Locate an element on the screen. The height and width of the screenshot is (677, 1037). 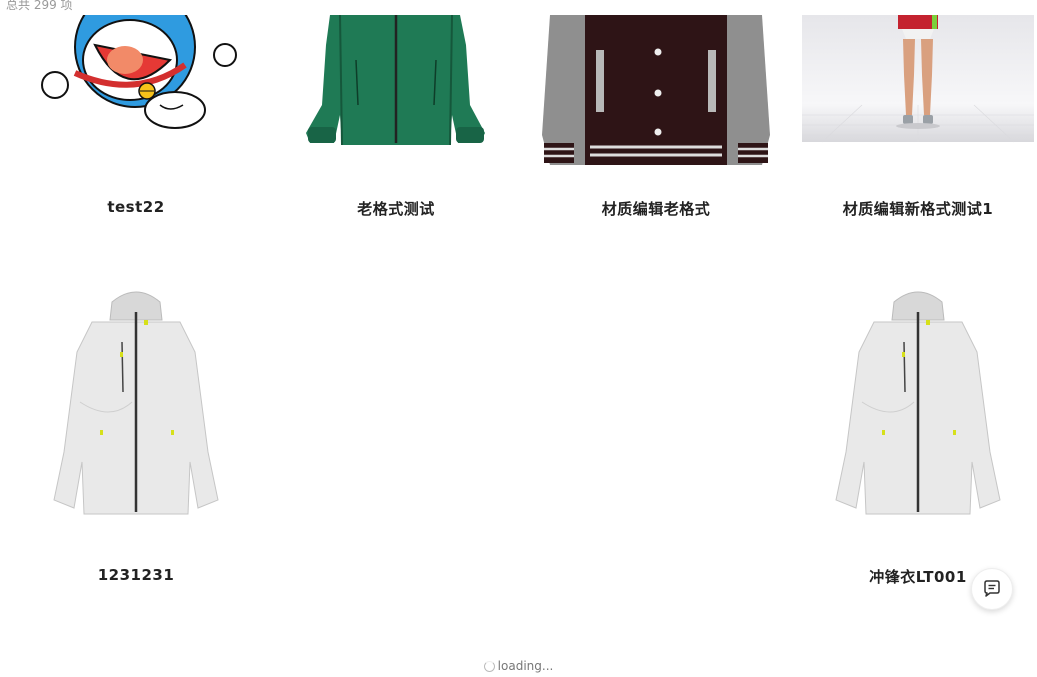
doraemon-image is located at coordinates (136, 90).